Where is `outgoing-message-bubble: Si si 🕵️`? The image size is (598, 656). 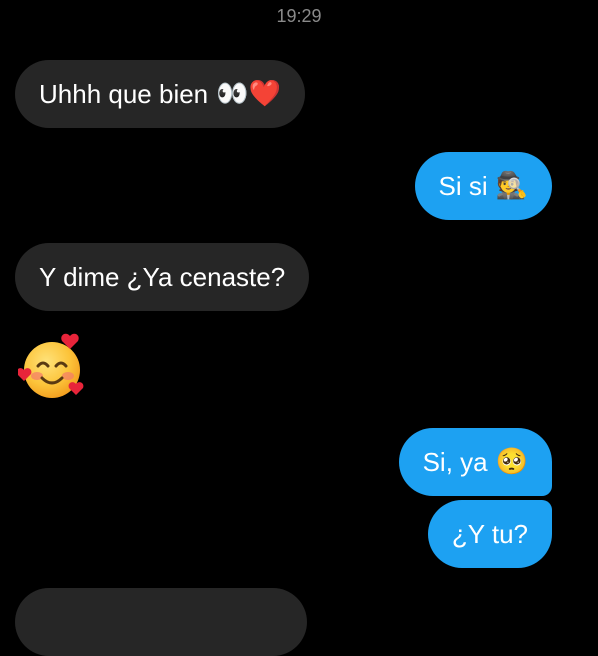
outgoing-message-bubble: Si si 🕵️ is located at coordinates (483, 186).